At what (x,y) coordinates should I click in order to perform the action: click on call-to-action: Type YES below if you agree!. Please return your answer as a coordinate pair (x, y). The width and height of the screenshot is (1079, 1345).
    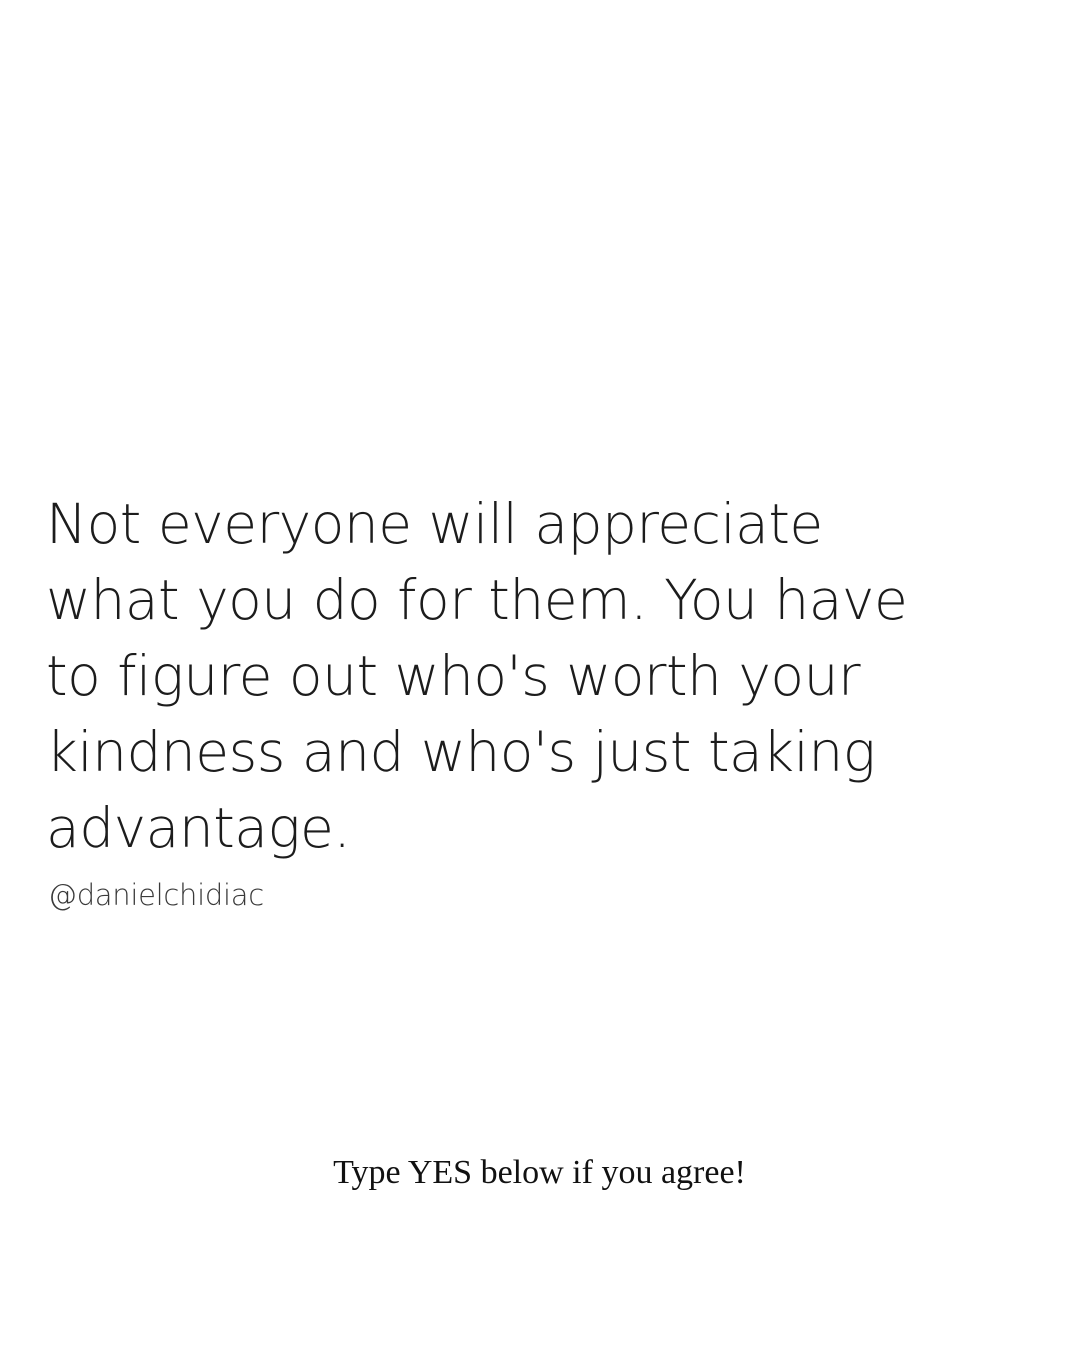
    Looking at the image, I should click on (539, 1172).